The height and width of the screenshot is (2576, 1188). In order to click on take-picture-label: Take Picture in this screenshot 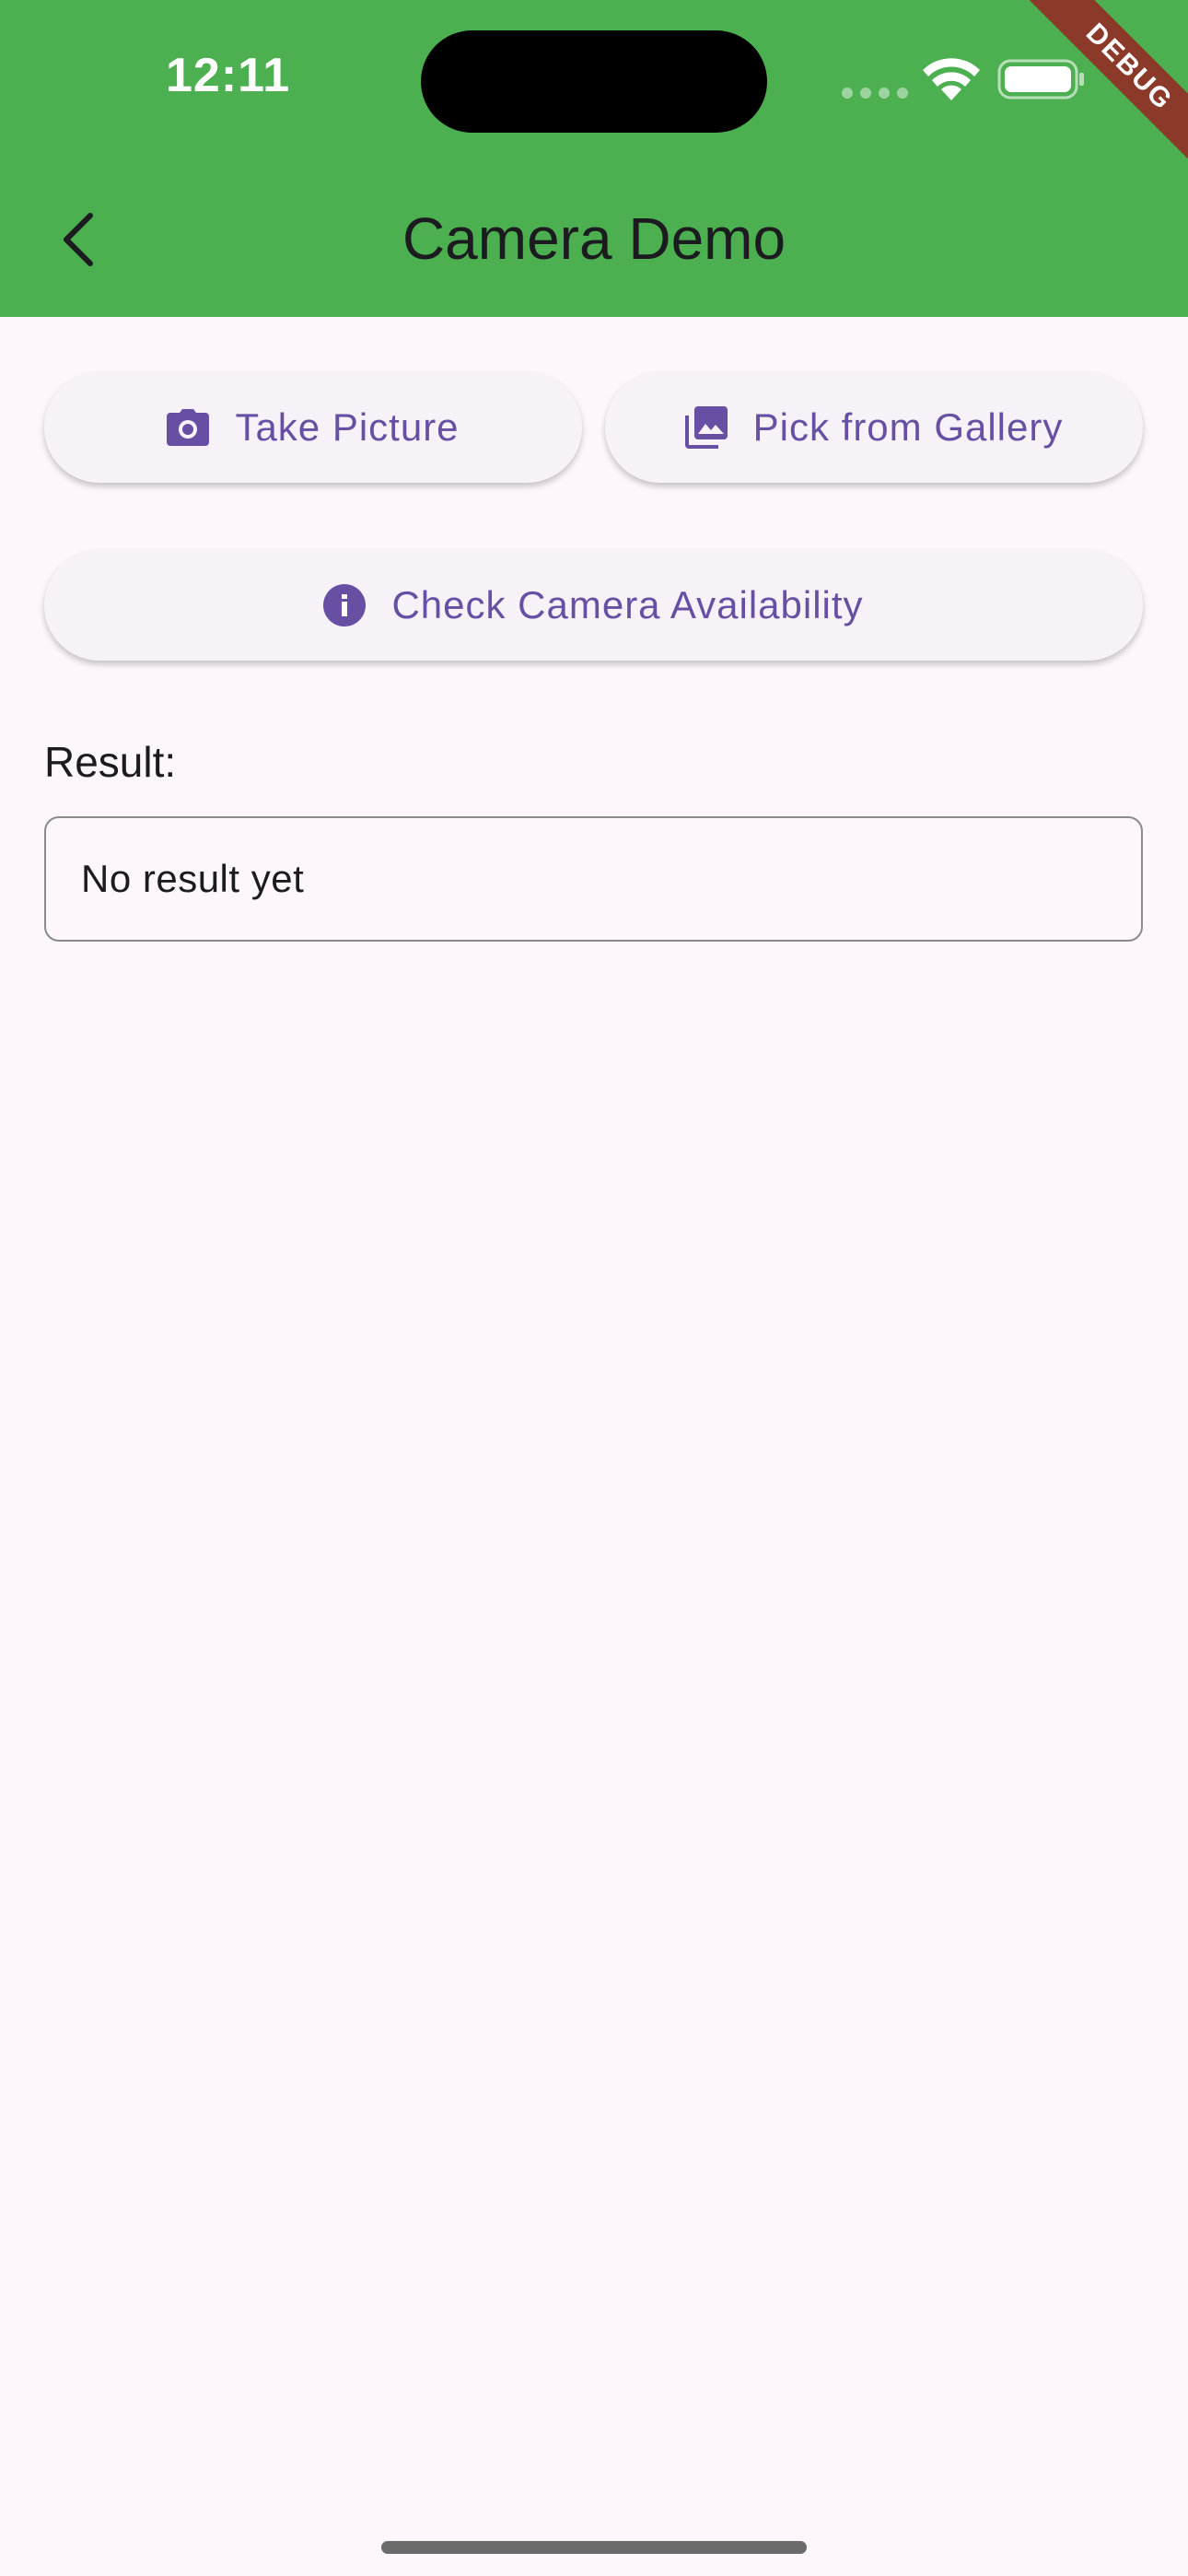, I will do `click(347, 427)`.